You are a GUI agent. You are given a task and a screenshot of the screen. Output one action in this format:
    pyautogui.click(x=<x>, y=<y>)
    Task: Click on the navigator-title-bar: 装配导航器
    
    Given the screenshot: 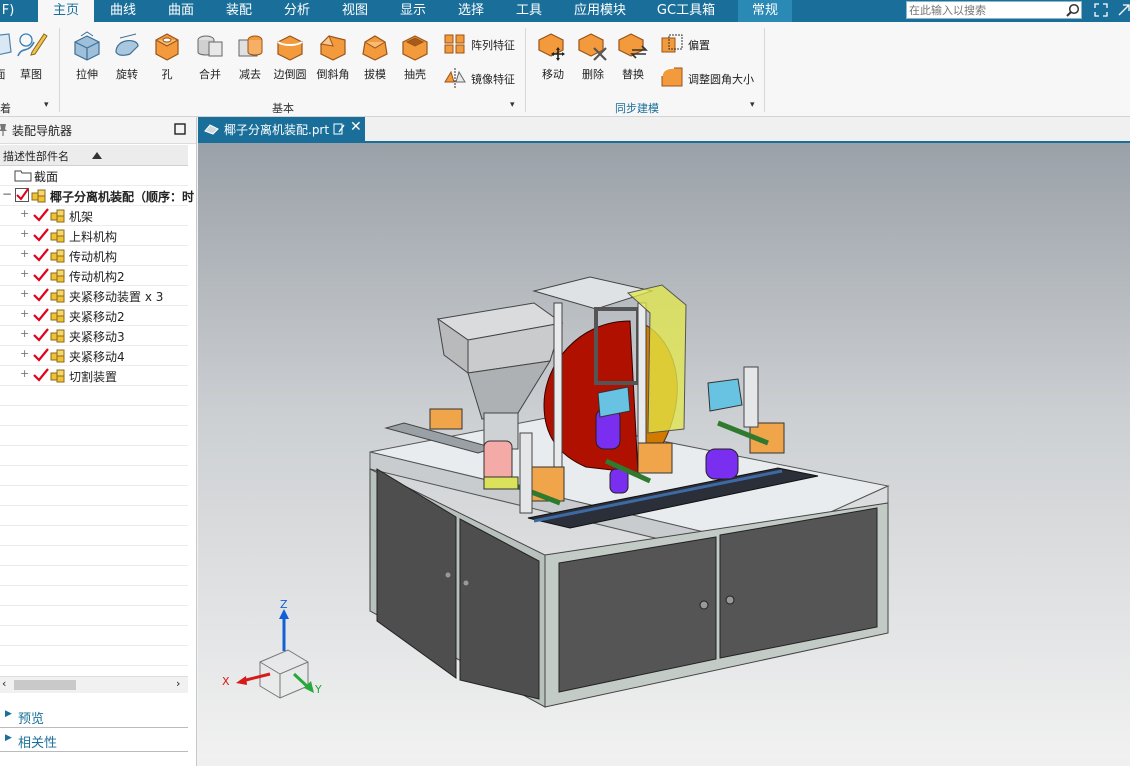 What is the action you would take?
    pyautogui.click(x=98, y=130)
    